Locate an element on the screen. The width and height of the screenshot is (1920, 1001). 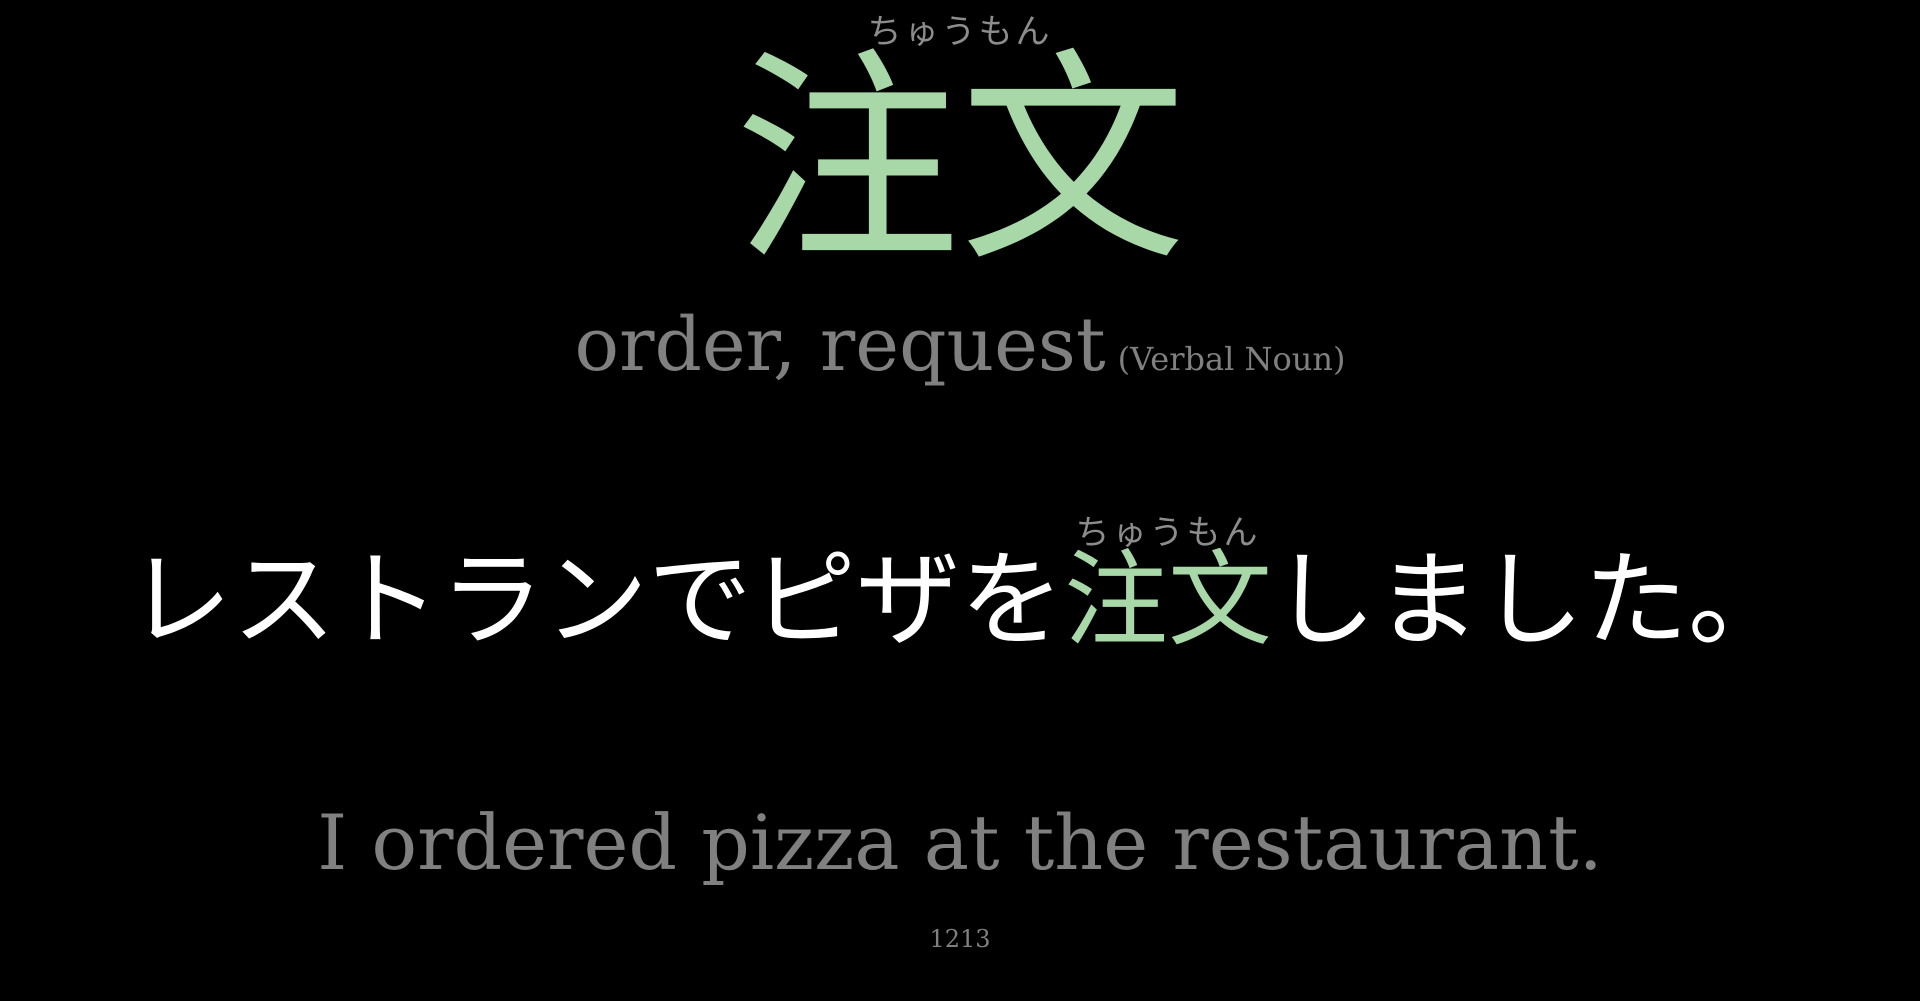
meaning-line: order, request (Verbal Noun) is located at coordinates (960, 345).